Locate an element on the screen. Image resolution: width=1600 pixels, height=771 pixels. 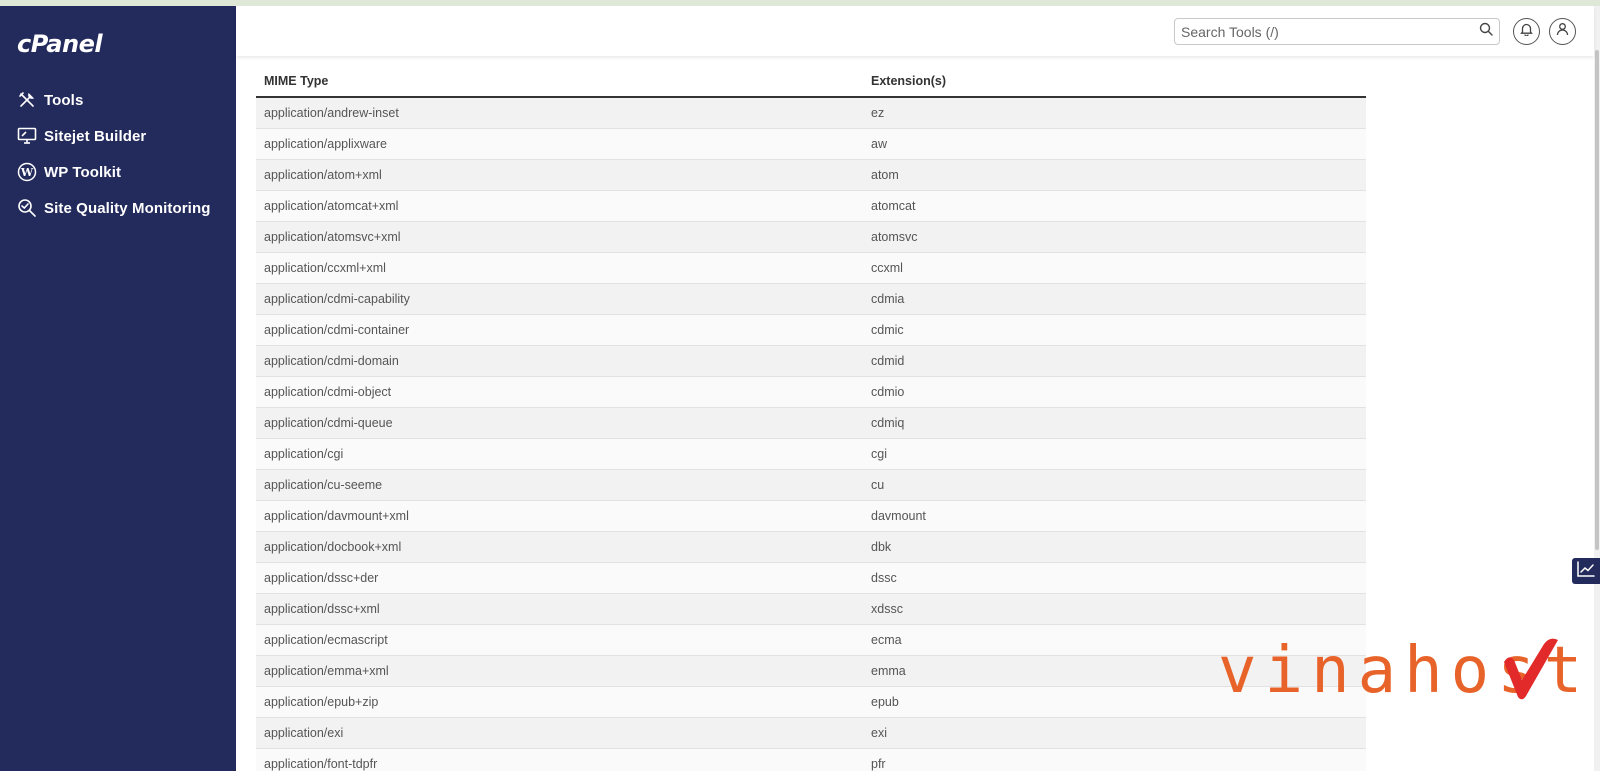
tools-icon is located at coordinates (27, 100).